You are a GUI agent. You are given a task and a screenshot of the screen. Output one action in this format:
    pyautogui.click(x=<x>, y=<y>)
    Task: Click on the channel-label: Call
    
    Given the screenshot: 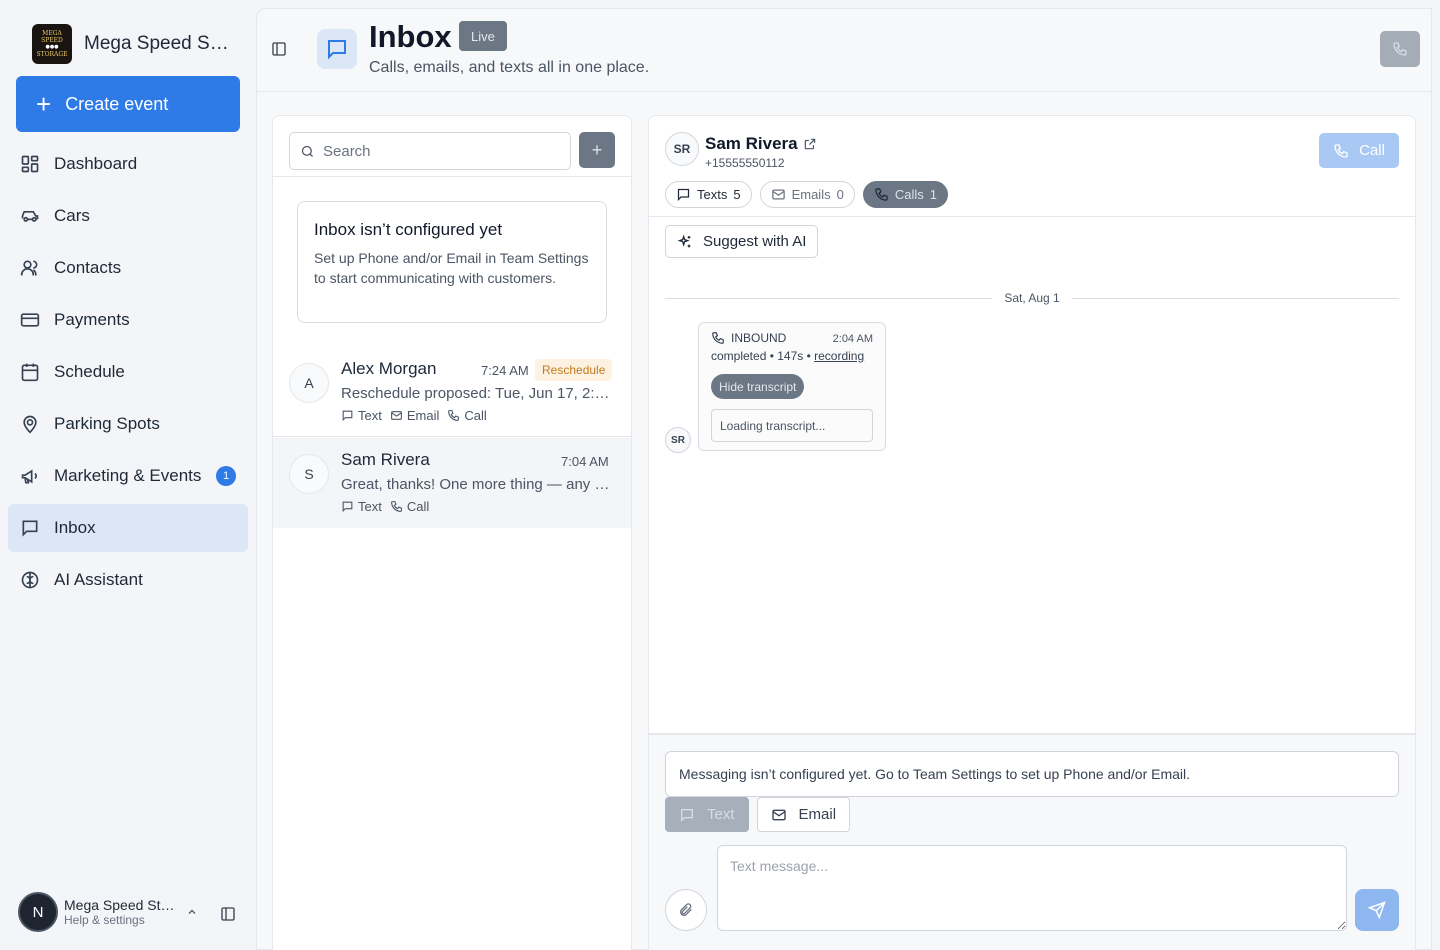 What is the action you would take?
    pyautogui.click(x=418, y=506)
    